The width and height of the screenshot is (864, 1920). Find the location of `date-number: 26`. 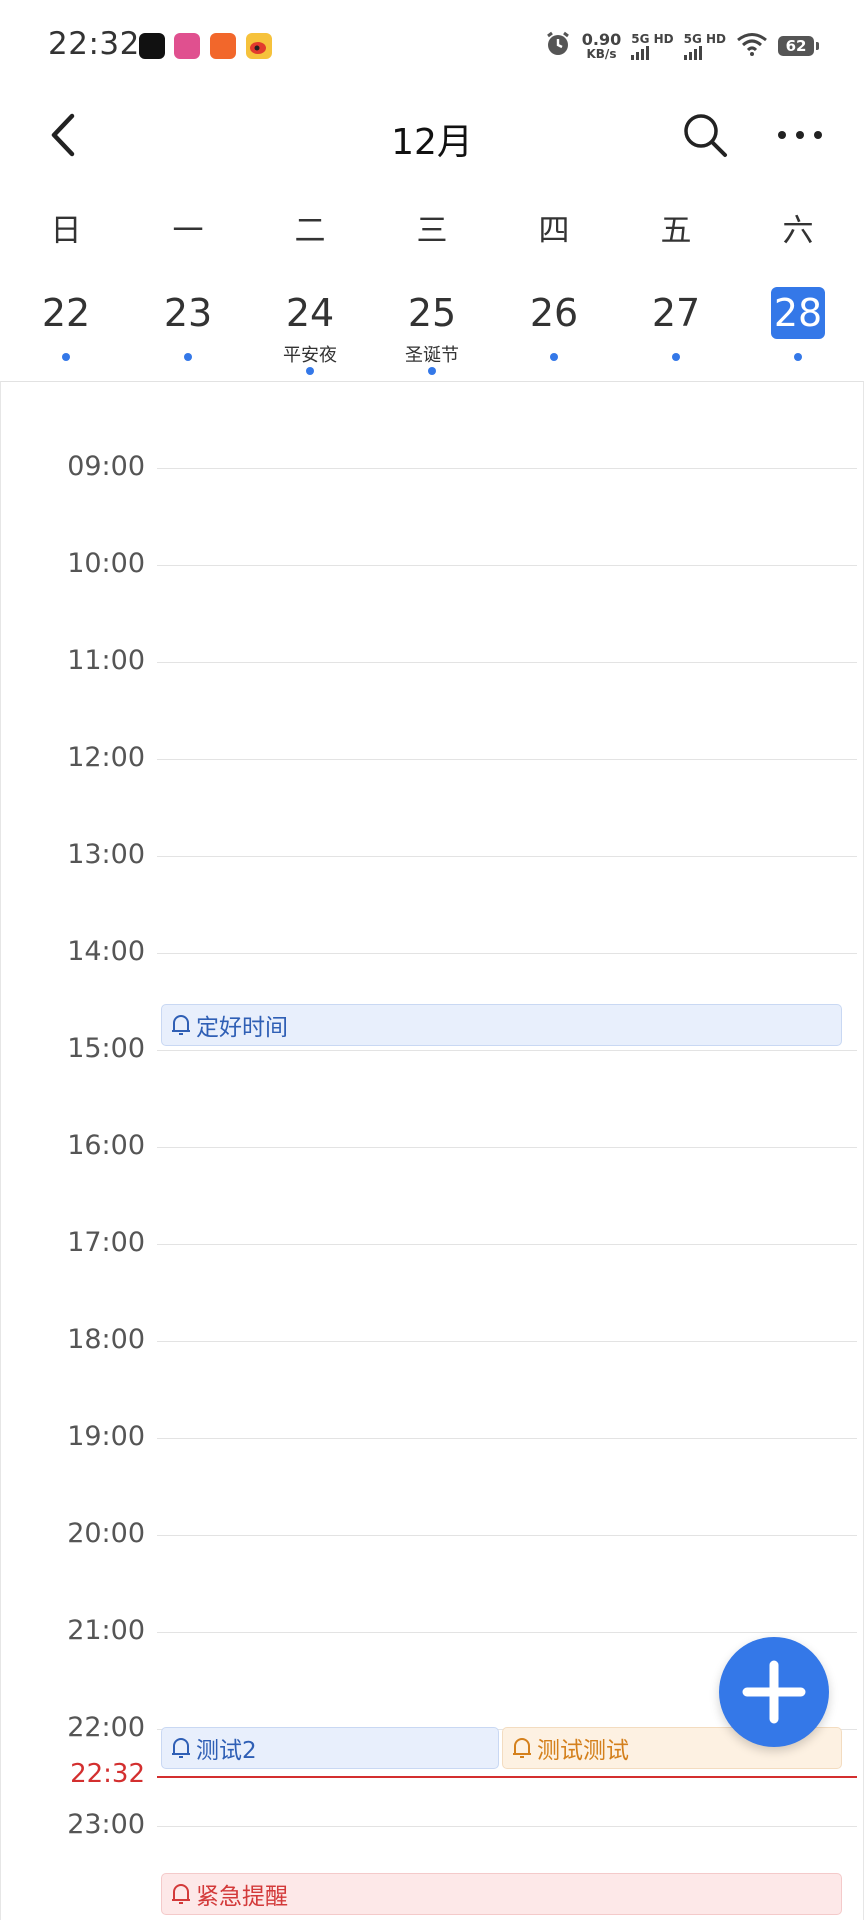

date-number: 26 is located at coordinates (554, 313).